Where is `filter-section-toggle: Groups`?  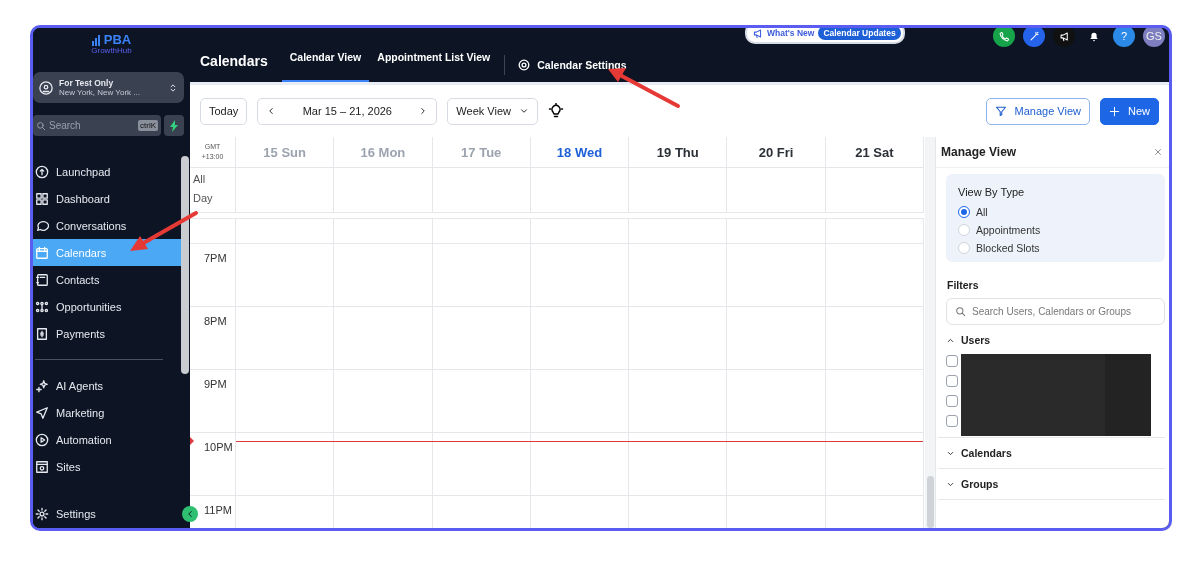 filter-section-toggle: Groups is located at coordinates (1051, 484).